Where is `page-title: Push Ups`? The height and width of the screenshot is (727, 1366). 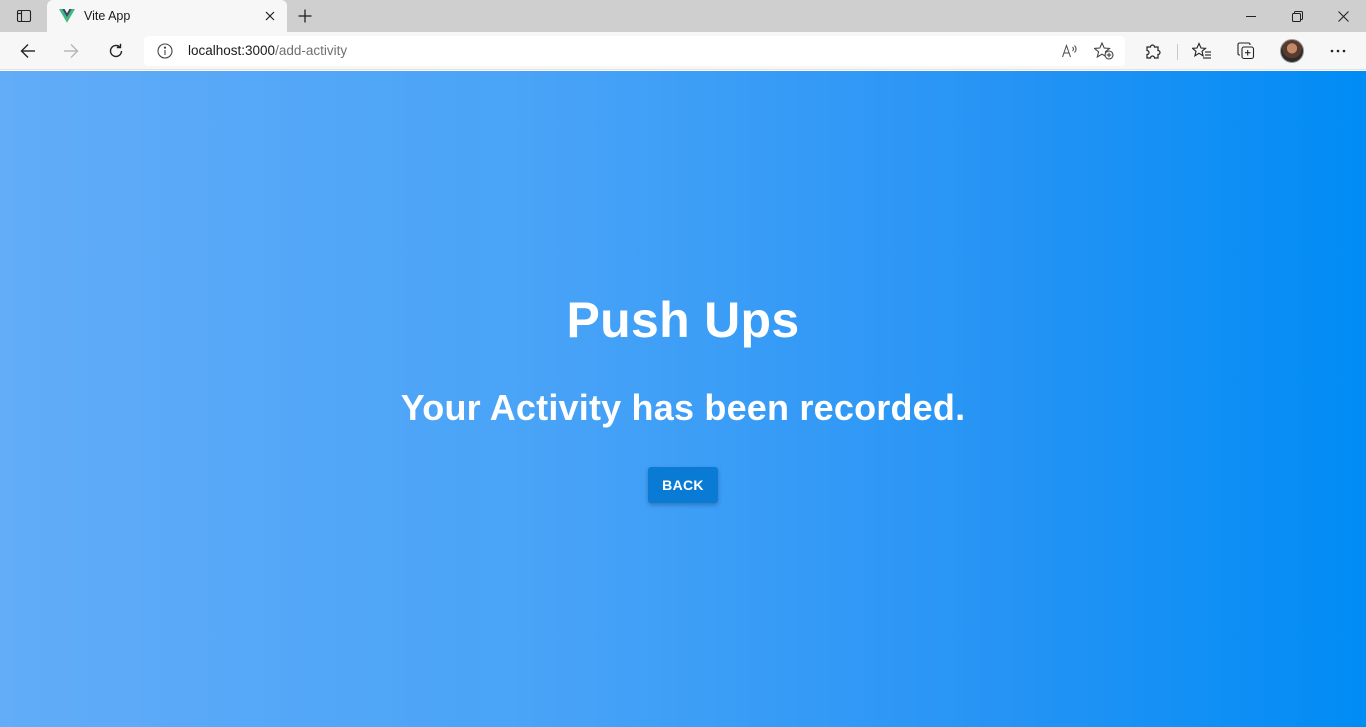 page-title: Push Ups is located at coordinates (683, 320).